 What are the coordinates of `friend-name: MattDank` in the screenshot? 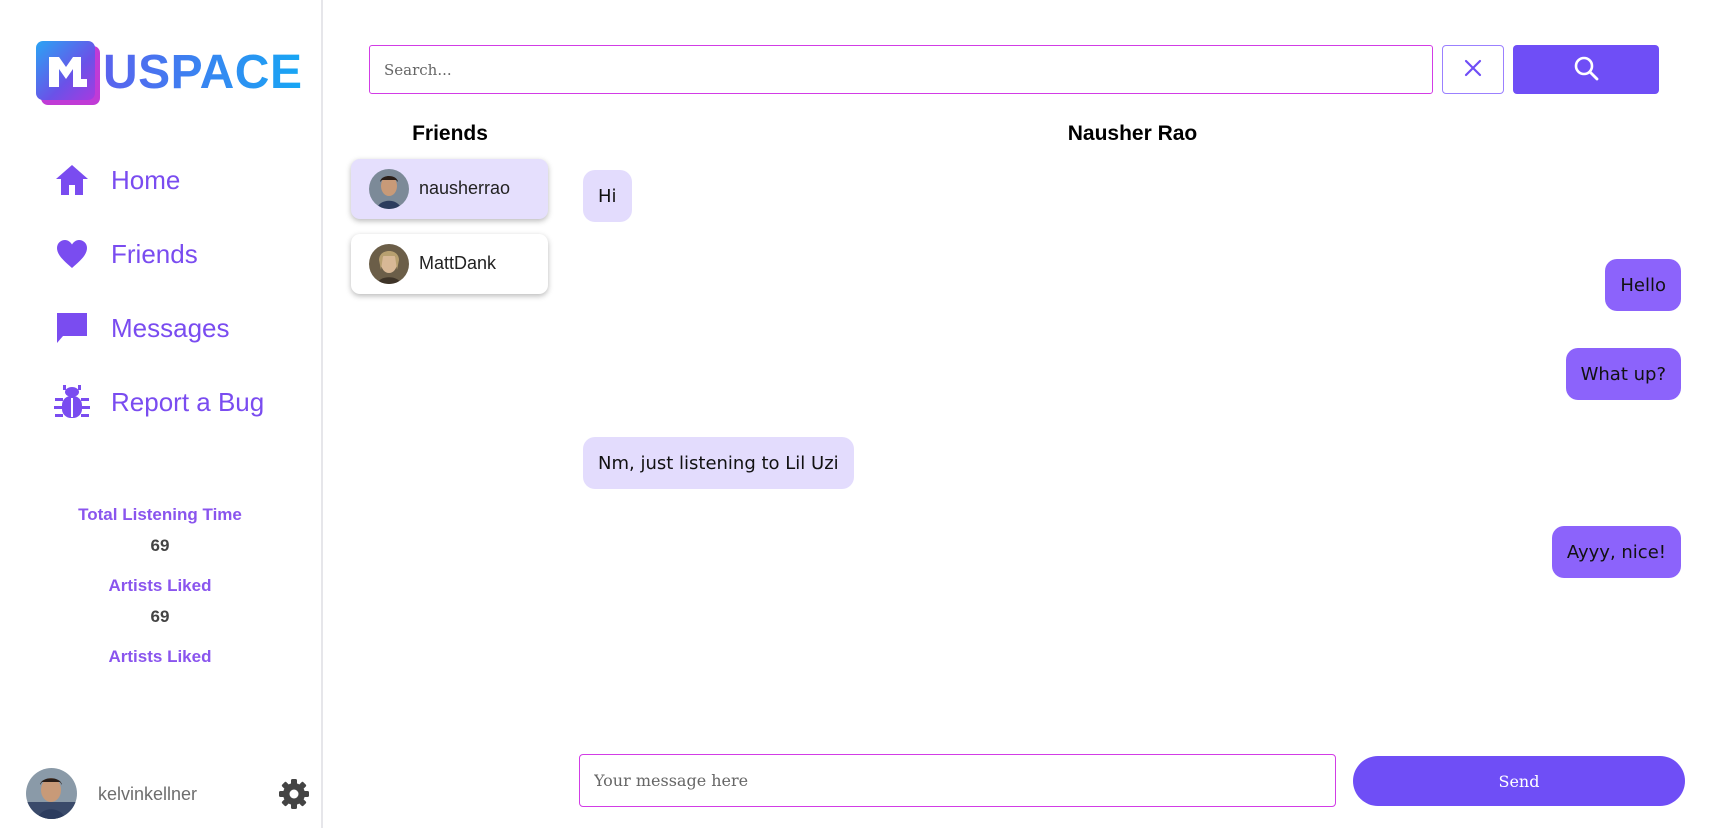 It's located at (458, 263).